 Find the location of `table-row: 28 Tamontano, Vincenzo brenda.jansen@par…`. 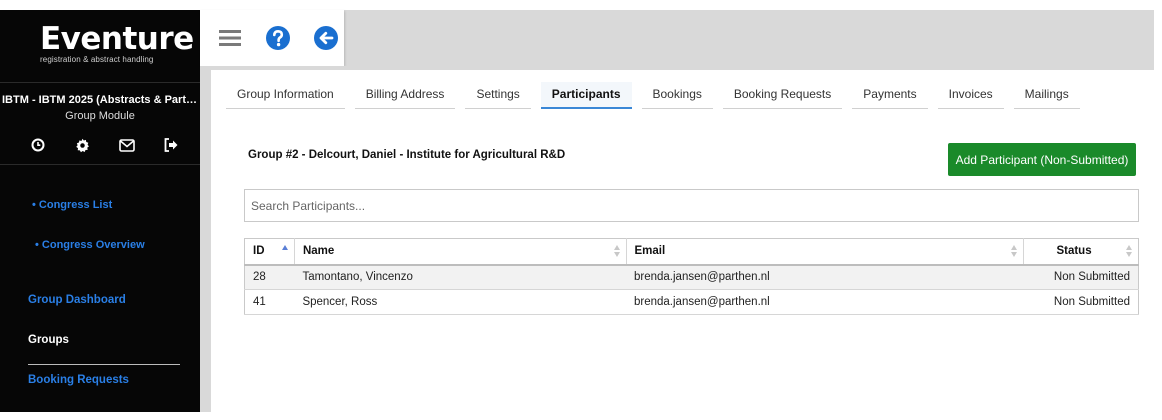

table-row: 28 Tamontano, Vincenzo brenda.jansen@par… is located at coordinates (691, 277).